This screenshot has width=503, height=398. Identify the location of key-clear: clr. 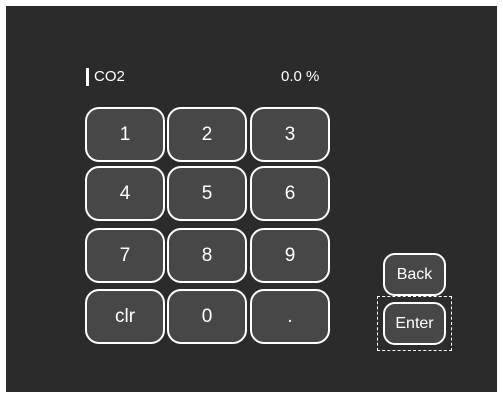
(125, 316).